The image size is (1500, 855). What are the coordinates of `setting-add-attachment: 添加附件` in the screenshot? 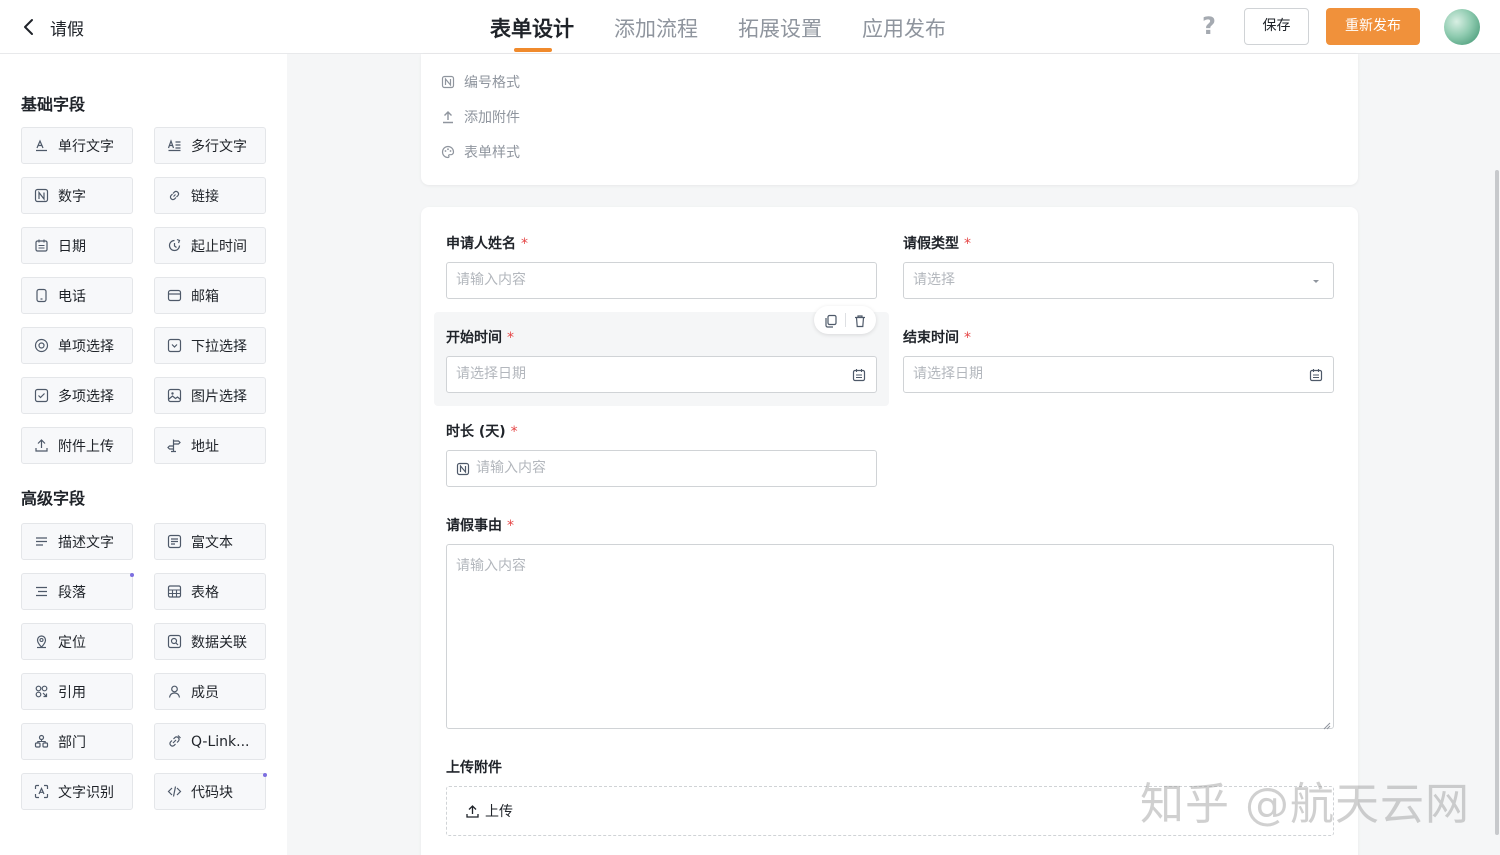 It's located at (480, 117).